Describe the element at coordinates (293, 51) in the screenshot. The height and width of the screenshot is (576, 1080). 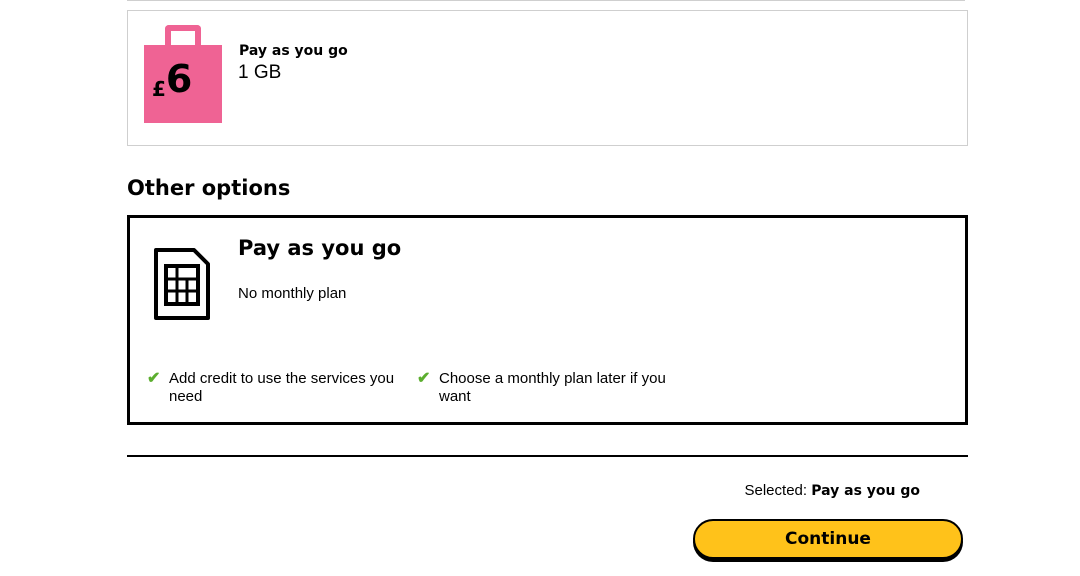
I see `bundle-name: Pay as you go` at that location.